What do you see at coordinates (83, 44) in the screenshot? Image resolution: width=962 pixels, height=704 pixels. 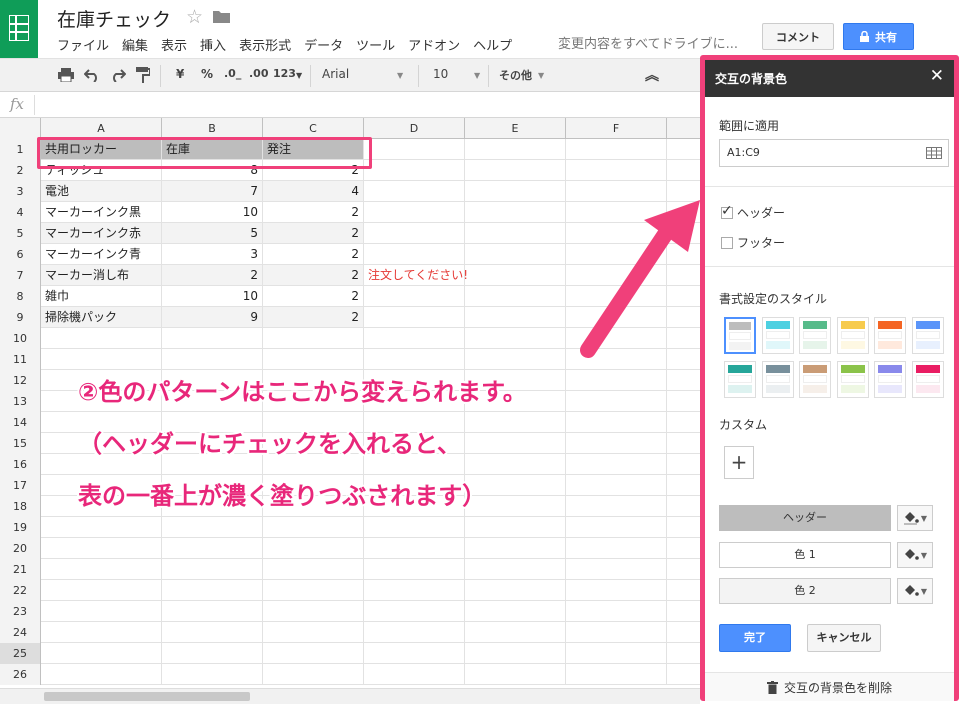 I see `menu-file: ファイル` at bounding box center [83, 44].